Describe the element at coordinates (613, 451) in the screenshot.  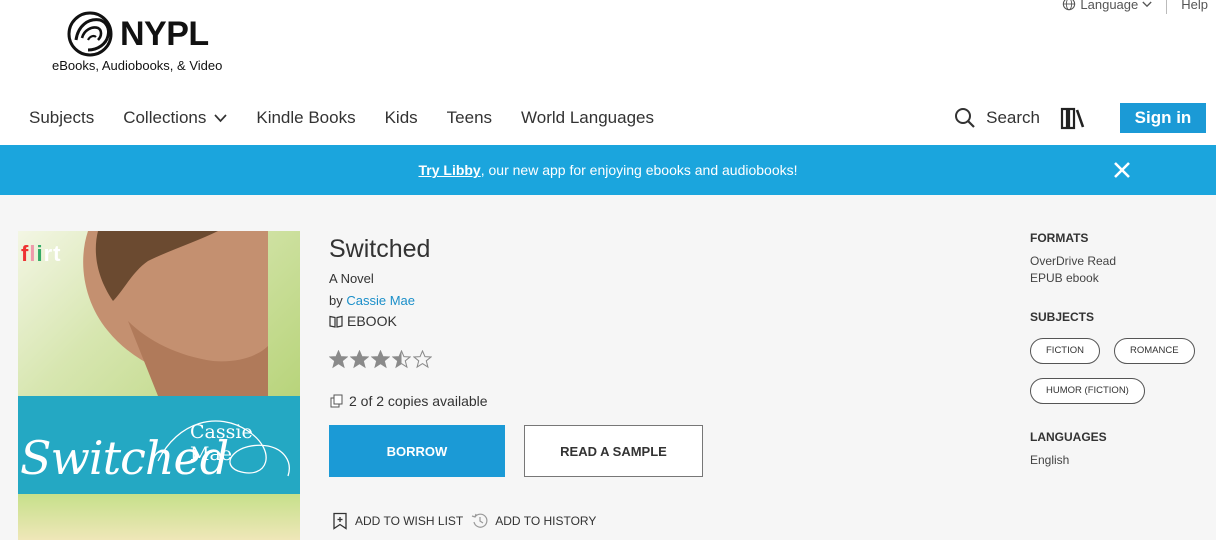
I see `read-sample-button: READ A SAMPLE` at that location.